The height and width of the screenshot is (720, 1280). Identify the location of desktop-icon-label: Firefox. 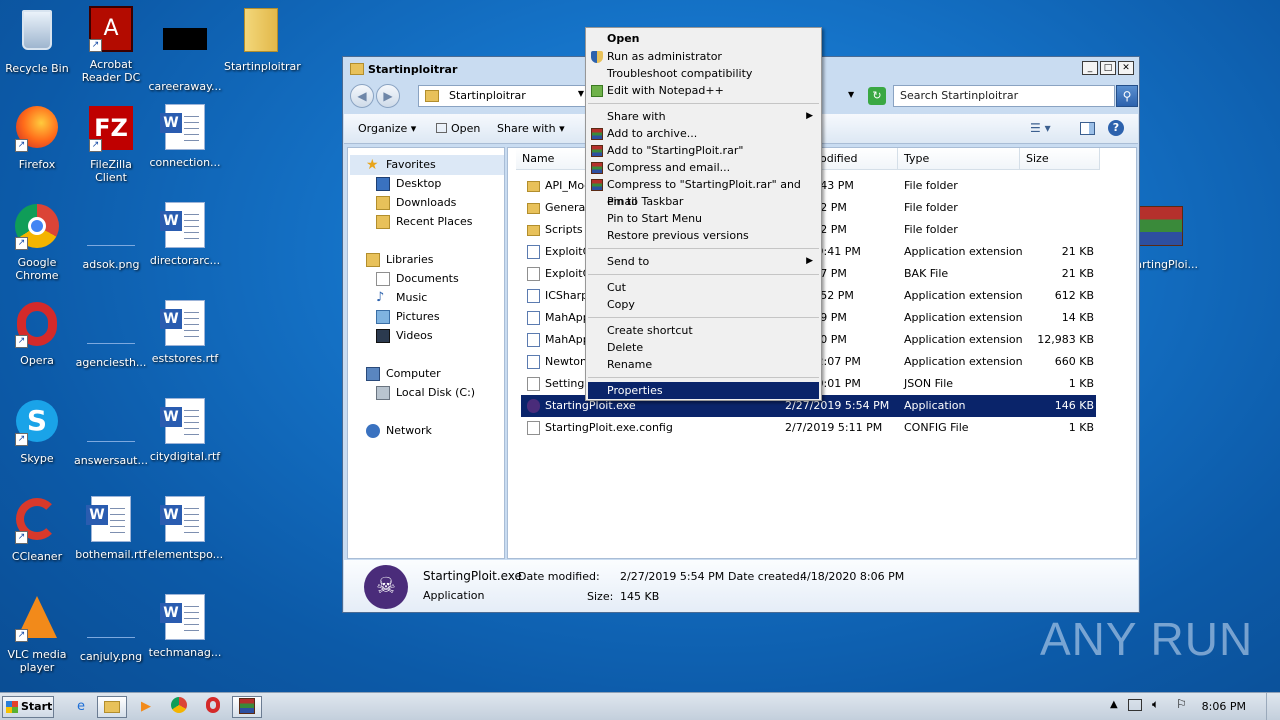
(37, 164).